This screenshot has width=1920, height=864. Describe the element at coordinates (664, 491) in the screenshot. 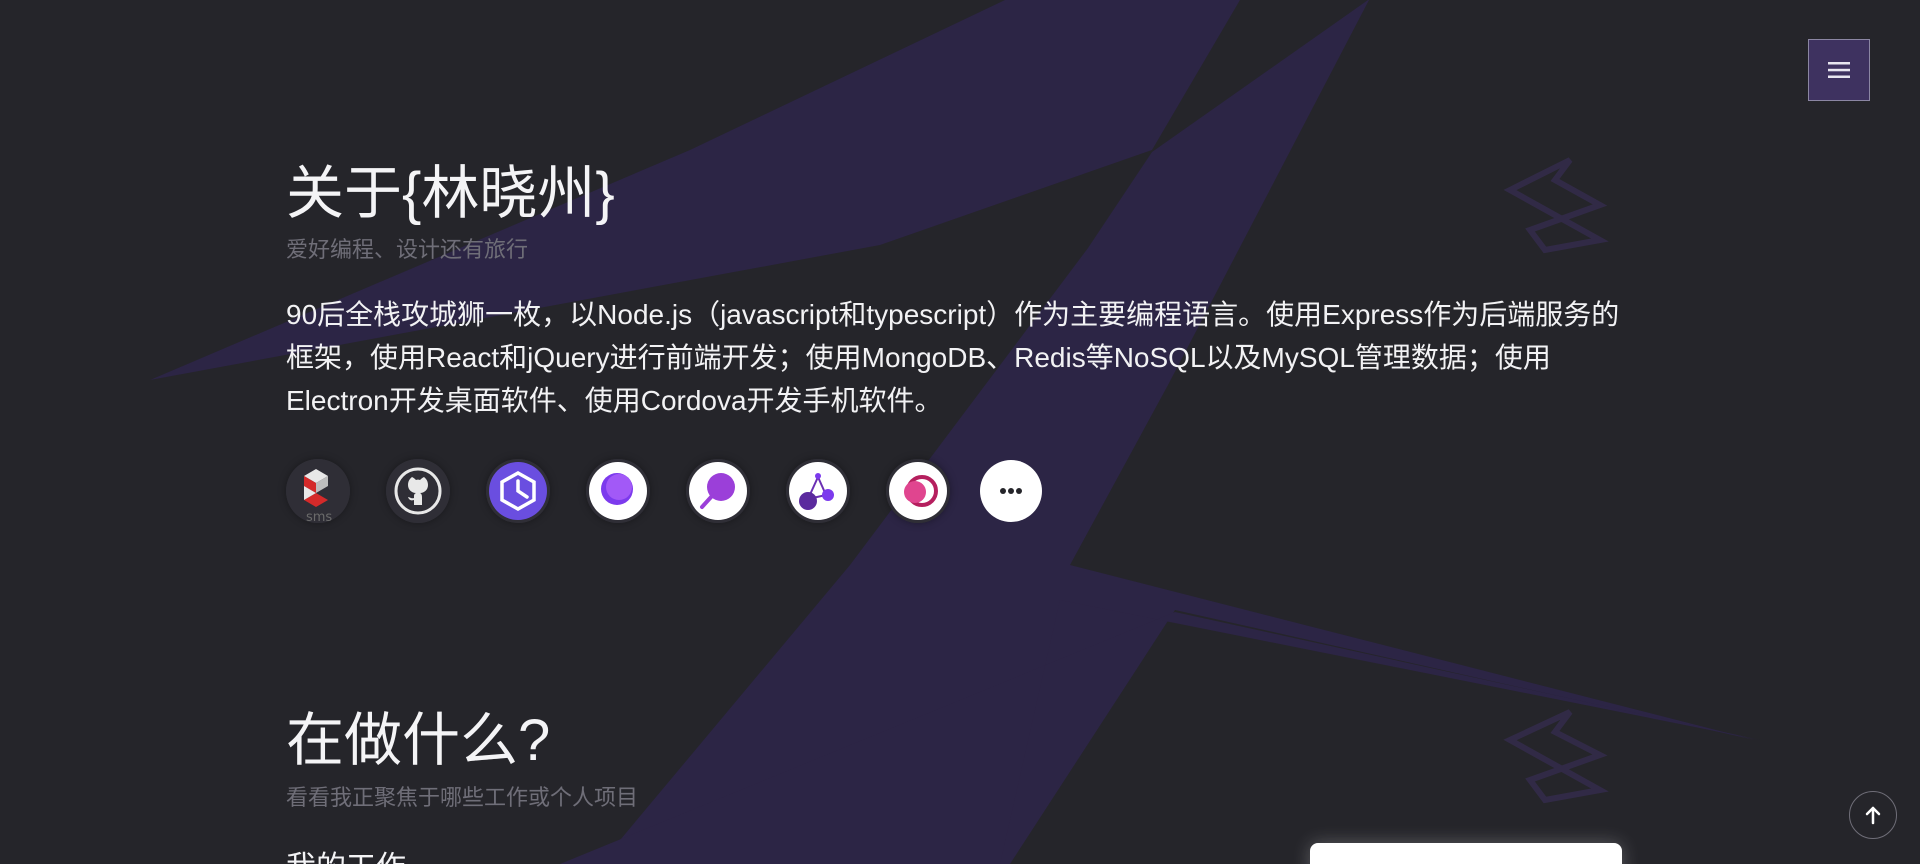

I see `tech-icon-row: sms` at that location.